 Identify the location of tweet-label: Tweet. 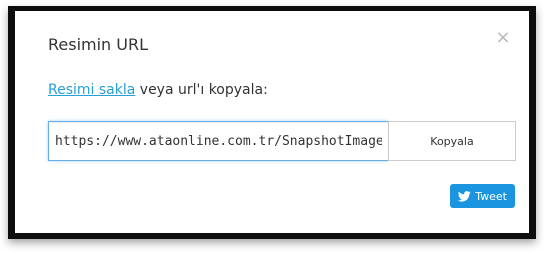
(491, 196).